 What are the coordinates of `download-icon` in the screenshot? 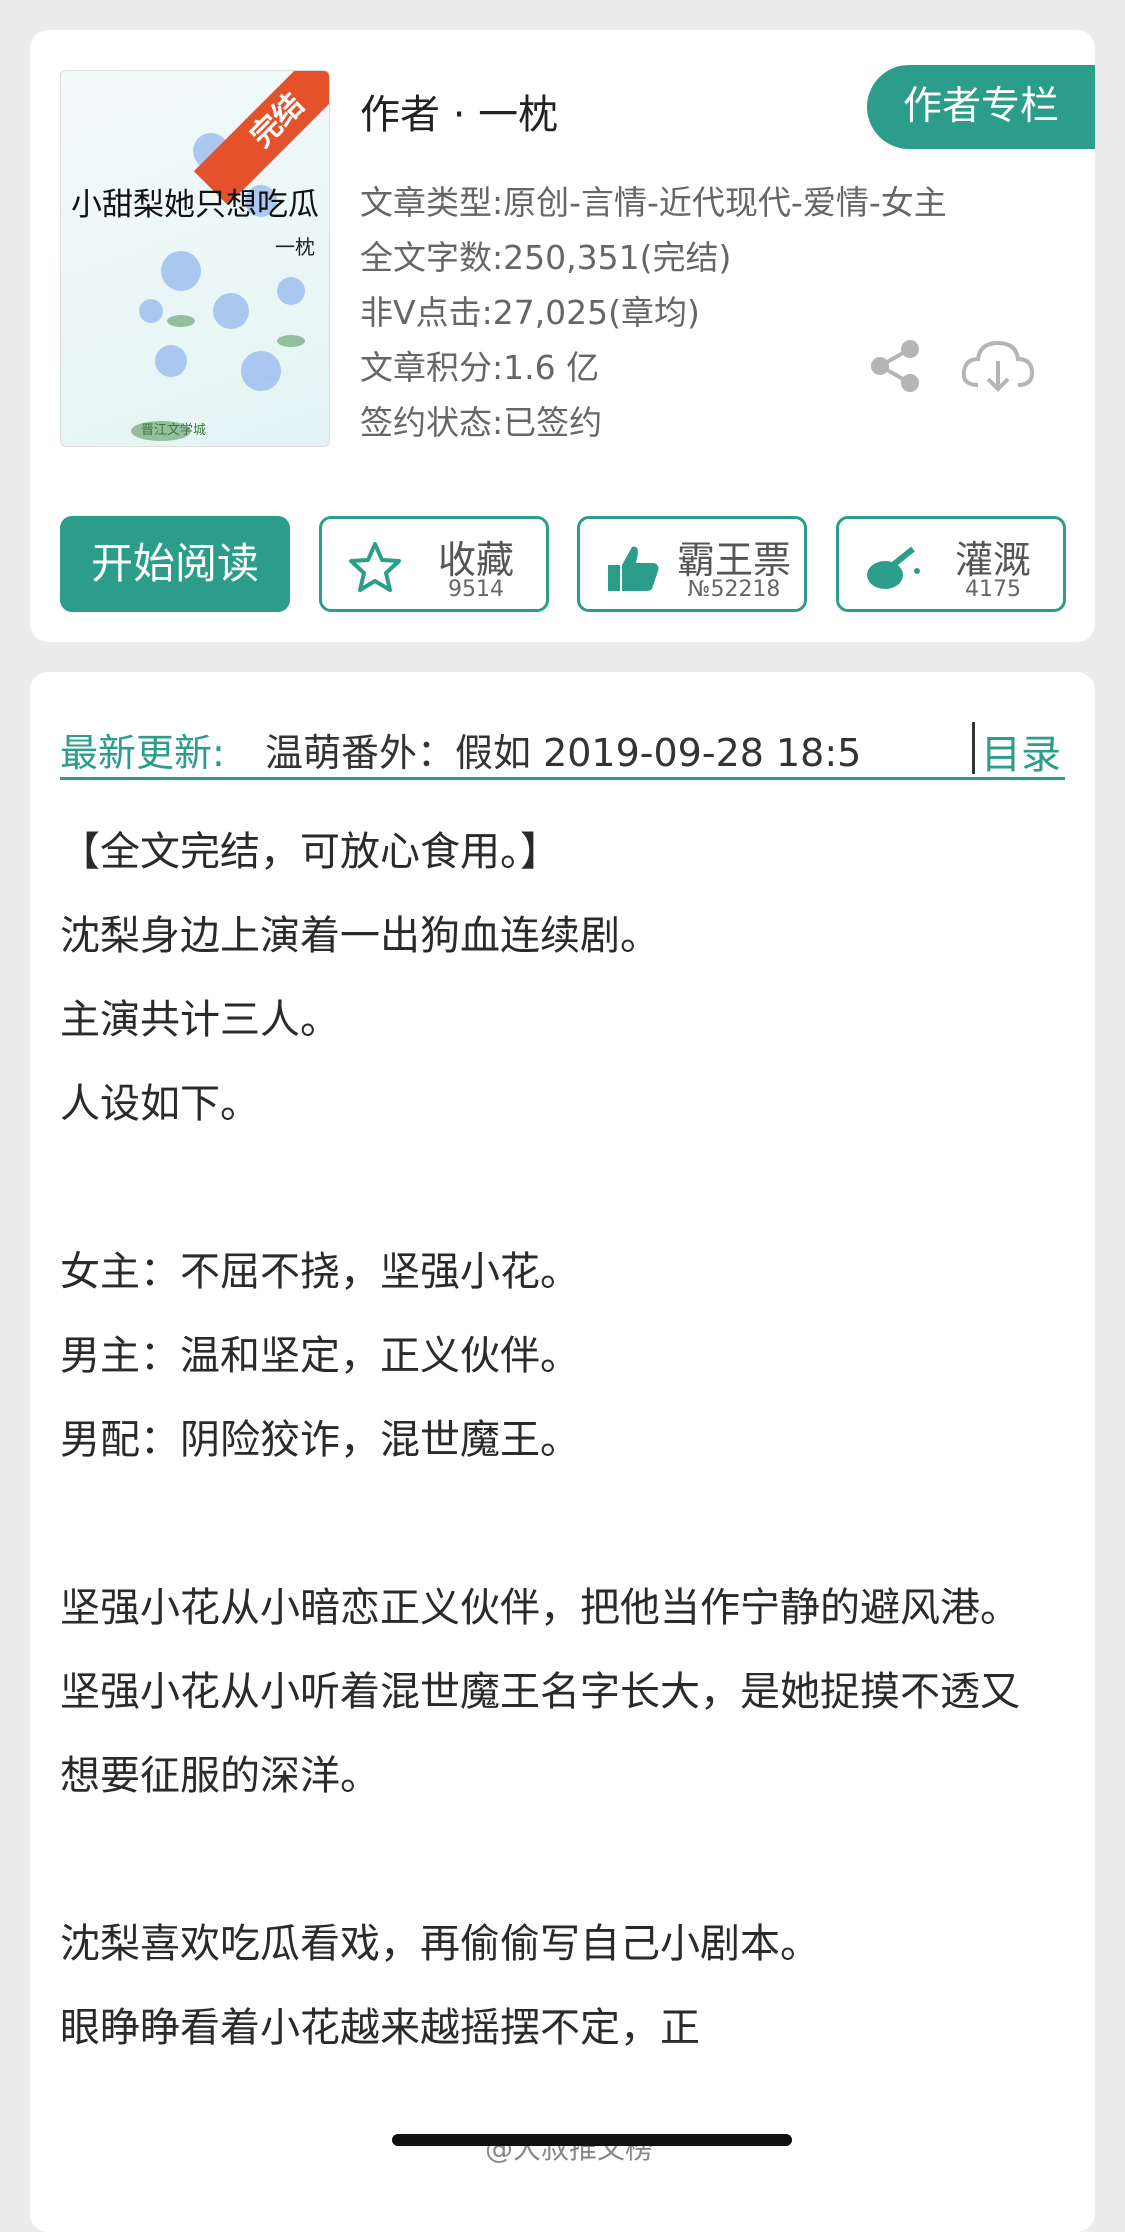 It's located at (998, 366).